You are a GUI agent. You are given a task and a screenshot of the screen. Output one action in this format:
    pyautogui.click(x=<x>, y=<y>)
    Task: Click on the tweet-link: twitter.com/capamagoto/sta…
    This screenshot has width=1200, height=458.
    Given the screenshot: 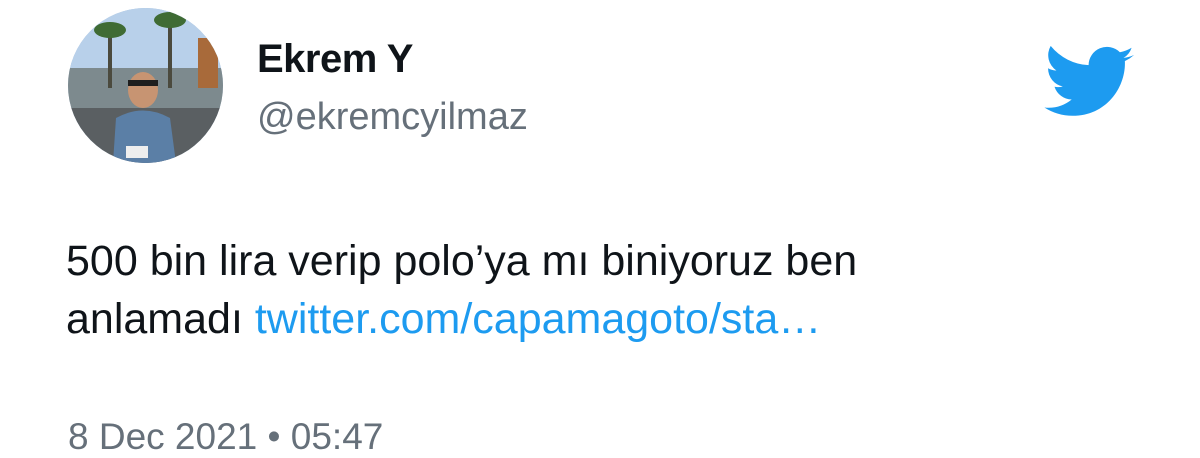 What is the action you would take?
    pyautogui.click(x=538, y=319)
    